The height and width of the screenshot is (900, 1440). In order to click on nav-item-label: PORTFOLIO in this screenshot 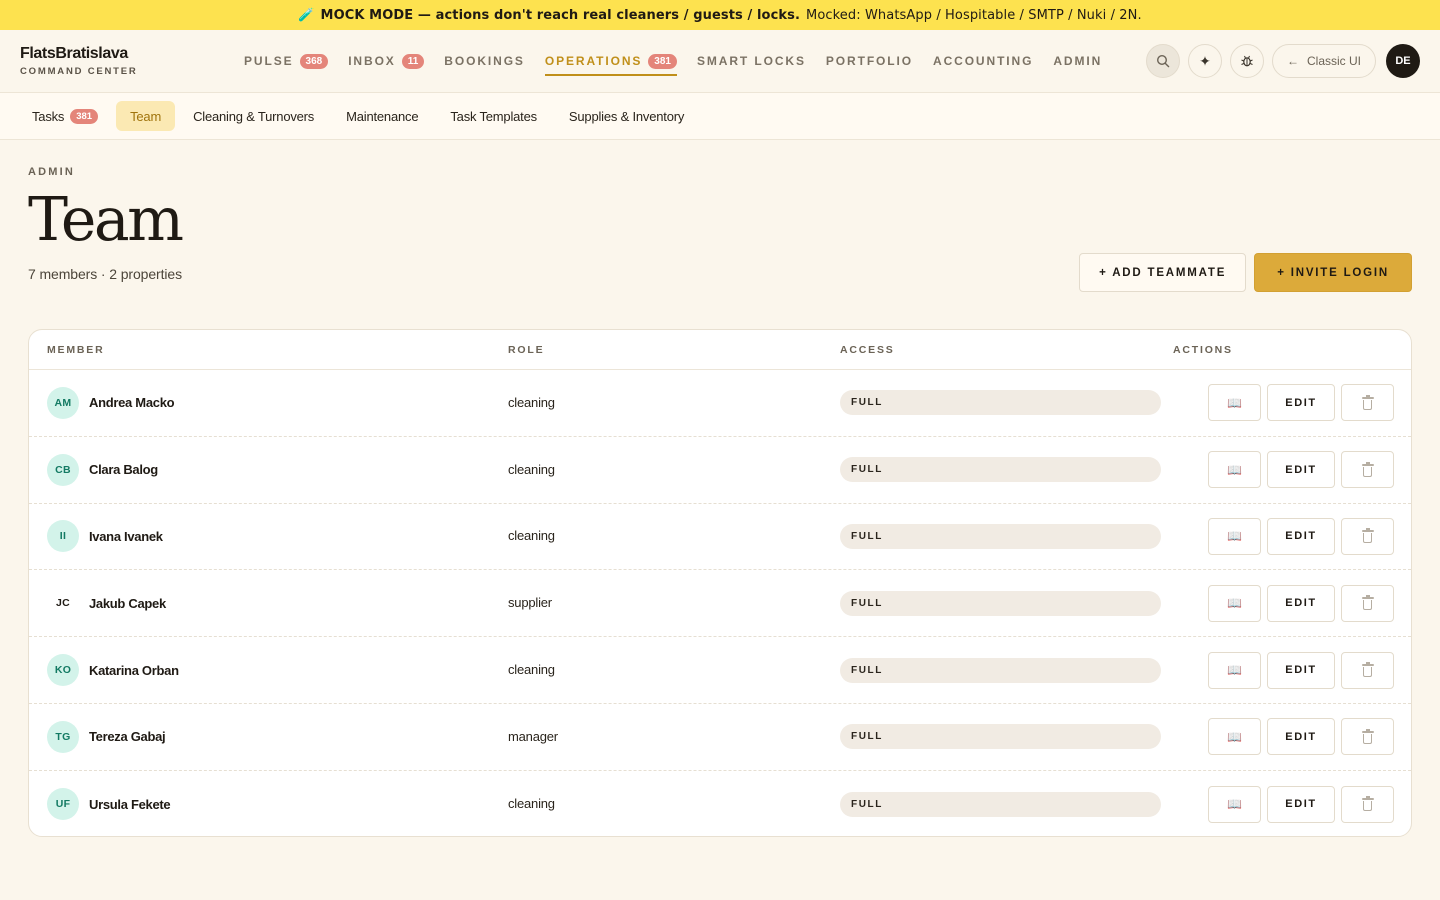, I will do `click(869, 61)`.